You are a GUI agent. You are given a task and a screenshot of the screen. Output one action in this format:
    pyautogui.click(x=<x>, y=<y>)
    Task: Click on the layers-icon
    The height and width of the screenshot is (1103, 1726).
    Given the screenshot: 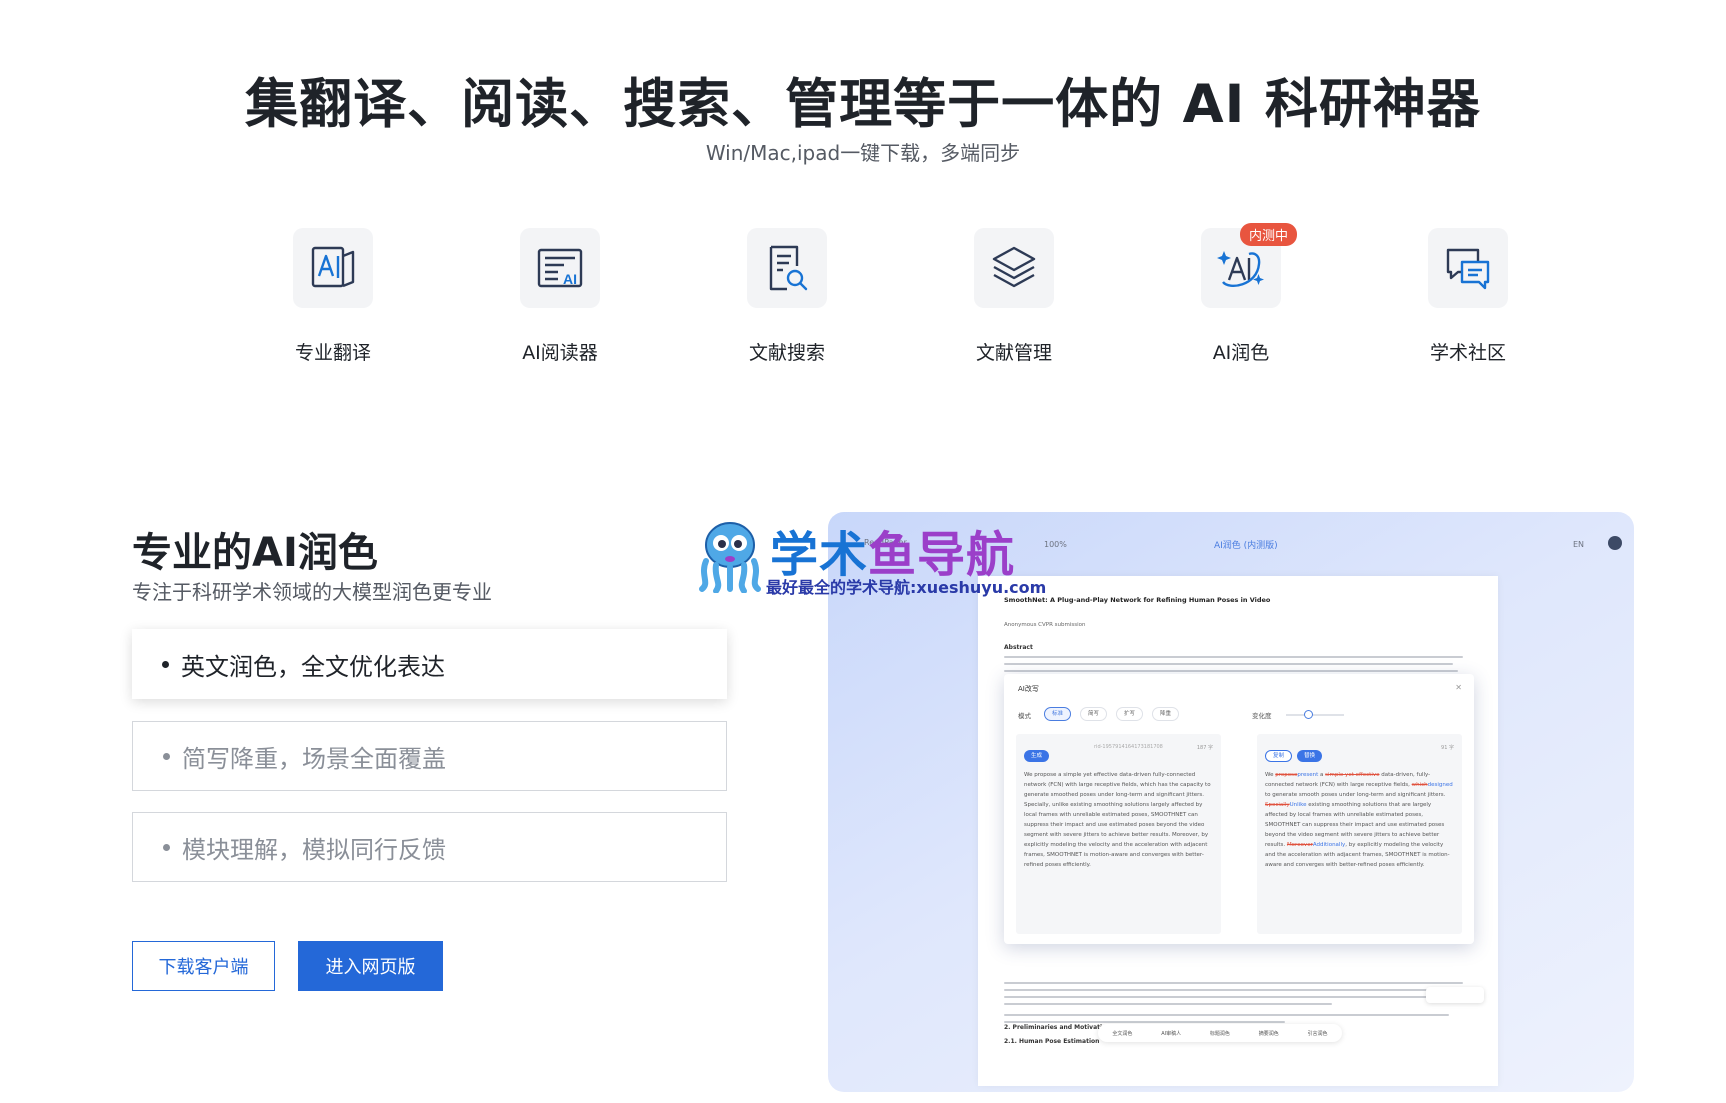 What is the action you would take?
    pyautogui.click(x=1014, y=267)
    